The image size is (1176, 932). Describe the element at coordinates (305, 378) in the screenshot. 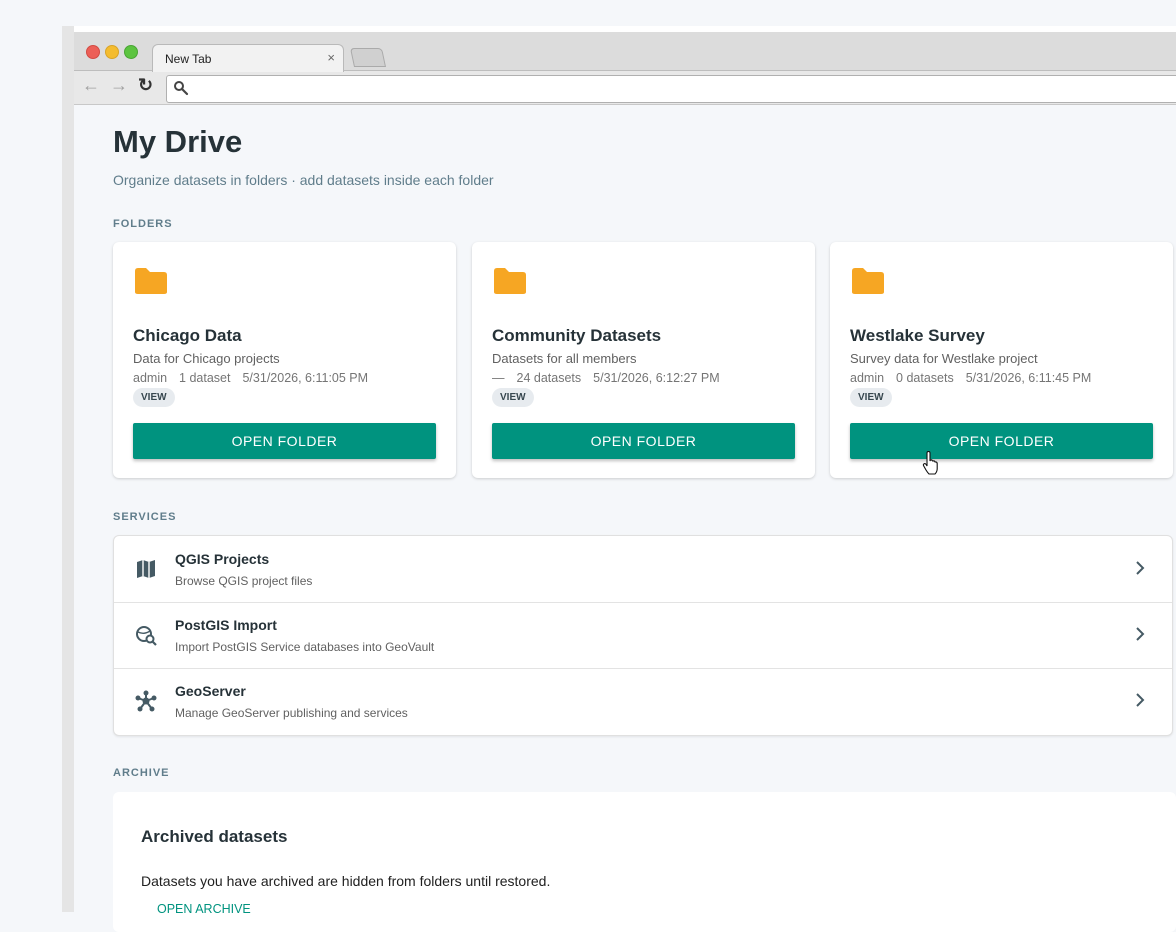

I see `folder-date: 5/31/2026, 6:11:05 PM` at that location.